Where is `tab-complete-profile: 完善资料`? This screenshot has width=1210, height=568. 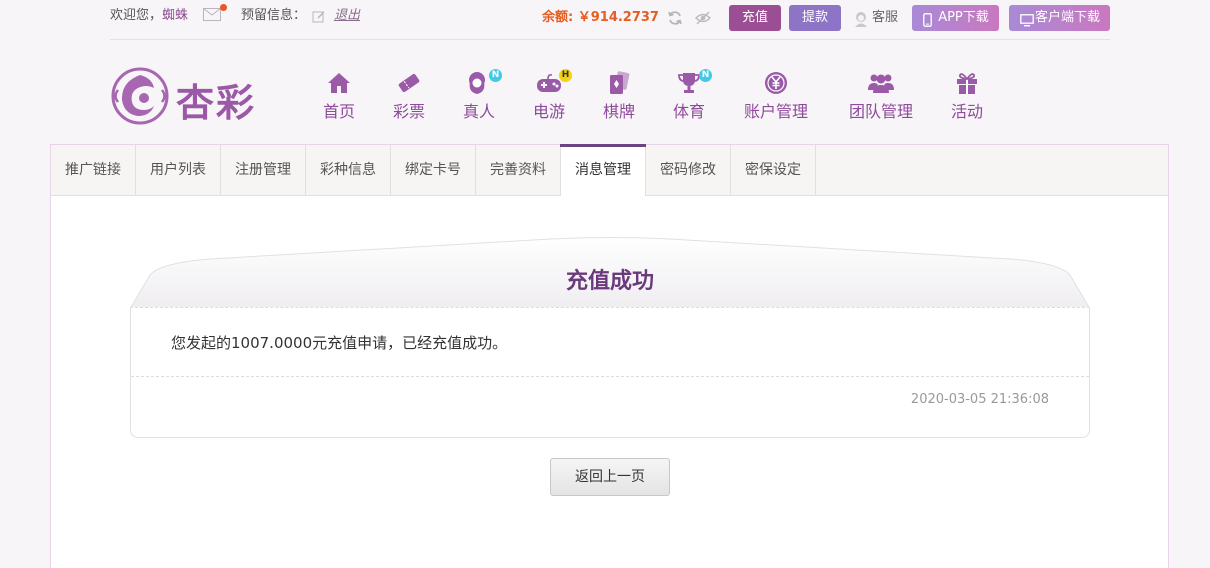 tab-complete-profile: 完善资料 is located at coordinates (518, 170).